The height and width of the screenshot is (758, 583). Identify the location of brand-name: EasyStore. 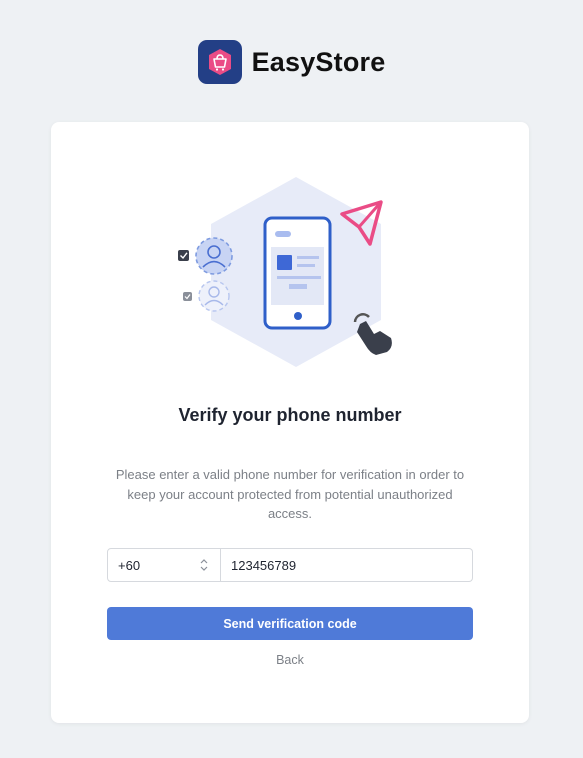
(318, 61).